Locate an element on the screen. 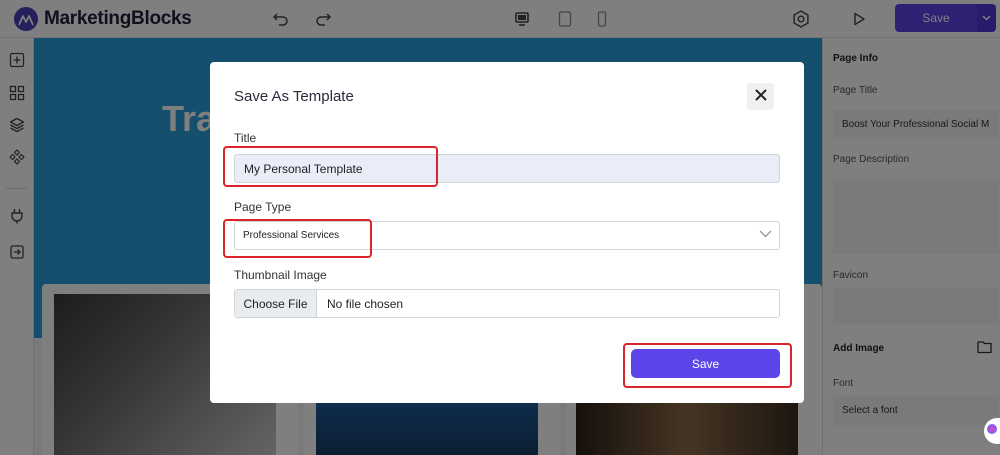 This screenshot has height=455, width=1000. chevron-down-icon is located at coordinates (765, 235).